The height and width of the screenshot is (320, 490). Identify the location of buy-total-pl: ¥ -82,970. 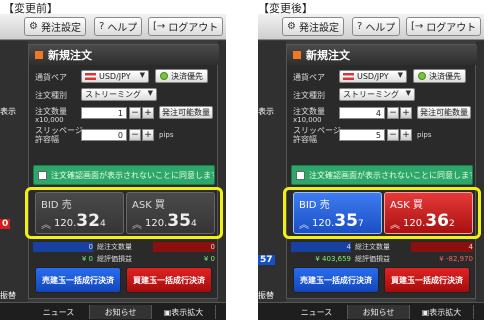
(456, 259).